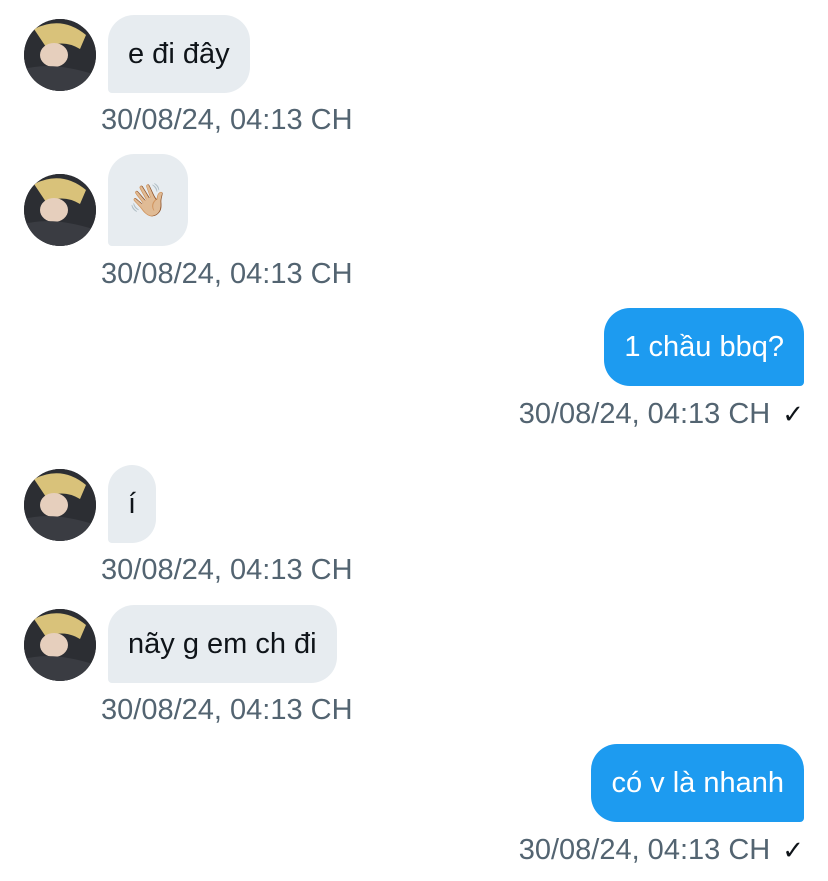  I want to click on message-text: nãy g em ch đi, so click(222, 643).